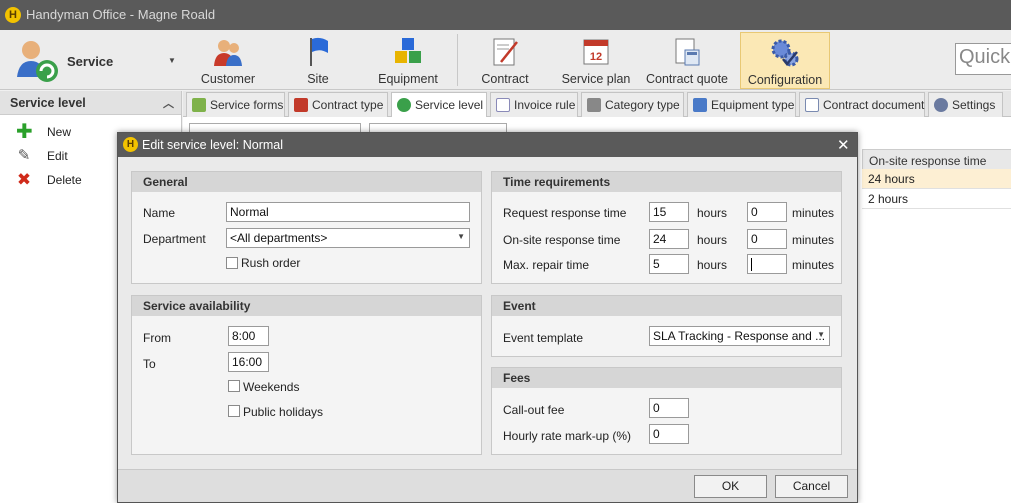 Image resolution: width=1011 pixels, height=503 pixels. Describe the element at coordinates (517, 378) in the screenshot. I see `group-title: Fees` at that location.